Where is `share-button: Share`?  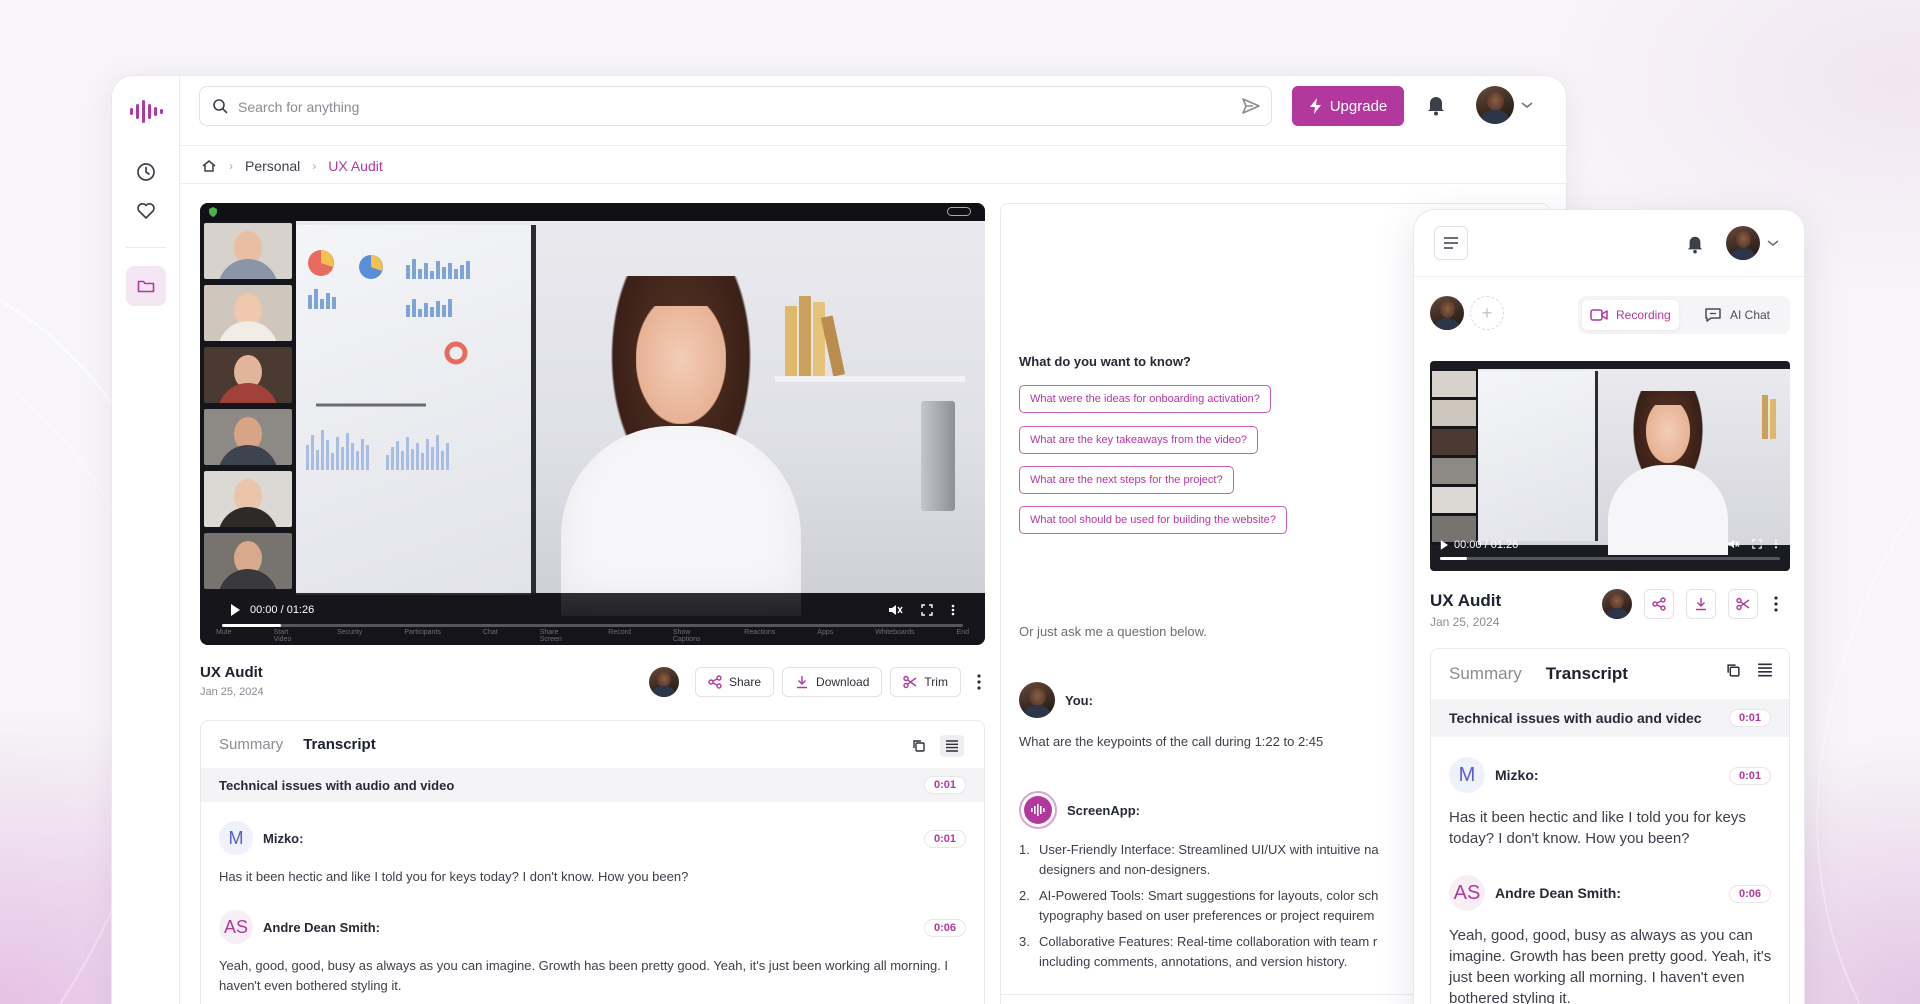 share-button: Share is located at coordinates (735, 682).